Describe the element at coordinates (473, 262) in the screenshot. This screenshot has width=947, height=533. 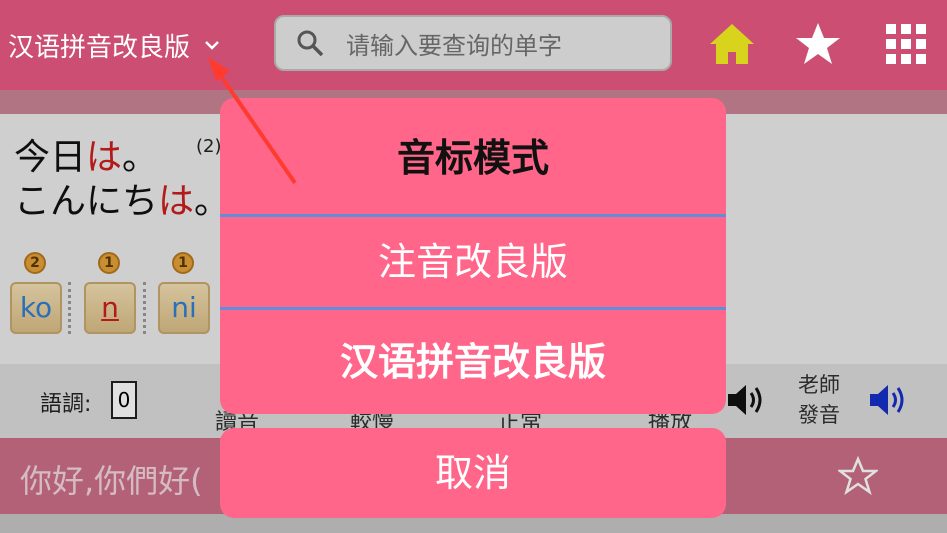
I see `option-zhuyin: 注音改良版` at that location.